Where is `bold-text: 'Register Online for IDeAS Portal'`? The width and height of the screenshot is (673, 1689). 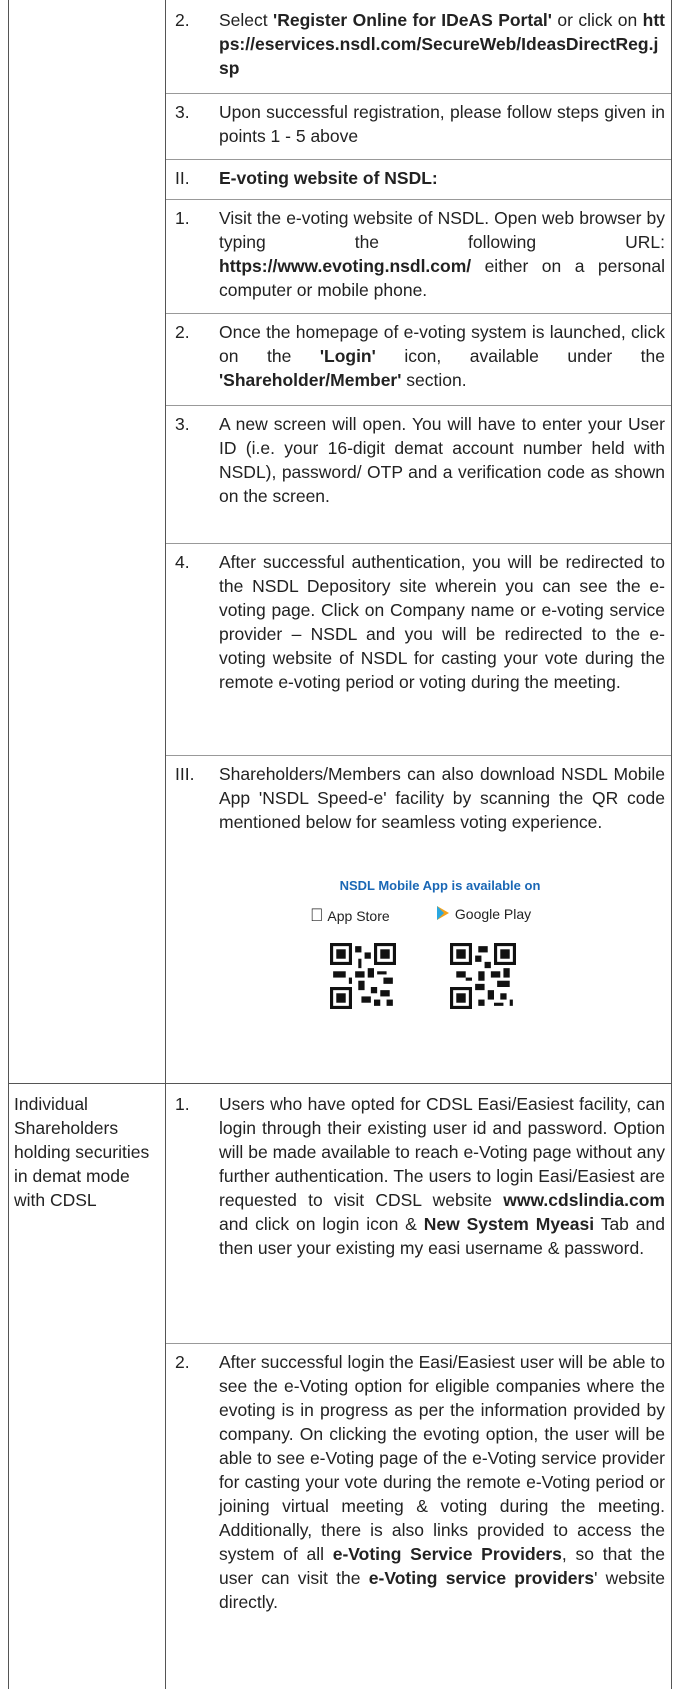
bold-text: 'Register Online for IDeAS Portal' is located at coordinates (412, 20).